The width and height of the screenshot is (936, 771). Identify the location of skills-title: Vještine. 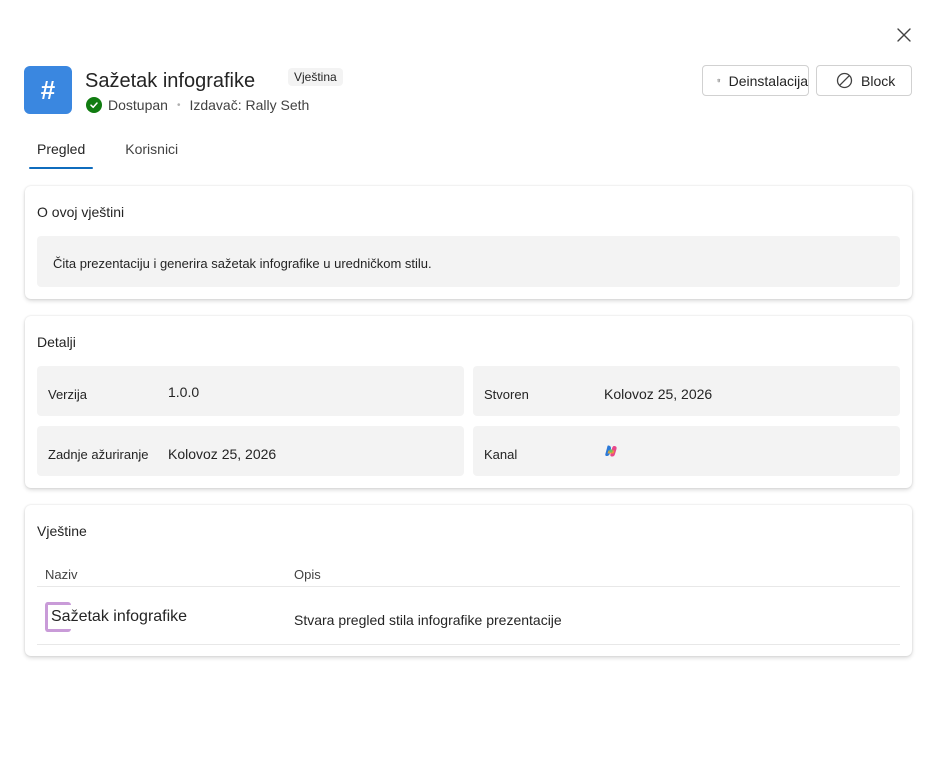
(62, 531).